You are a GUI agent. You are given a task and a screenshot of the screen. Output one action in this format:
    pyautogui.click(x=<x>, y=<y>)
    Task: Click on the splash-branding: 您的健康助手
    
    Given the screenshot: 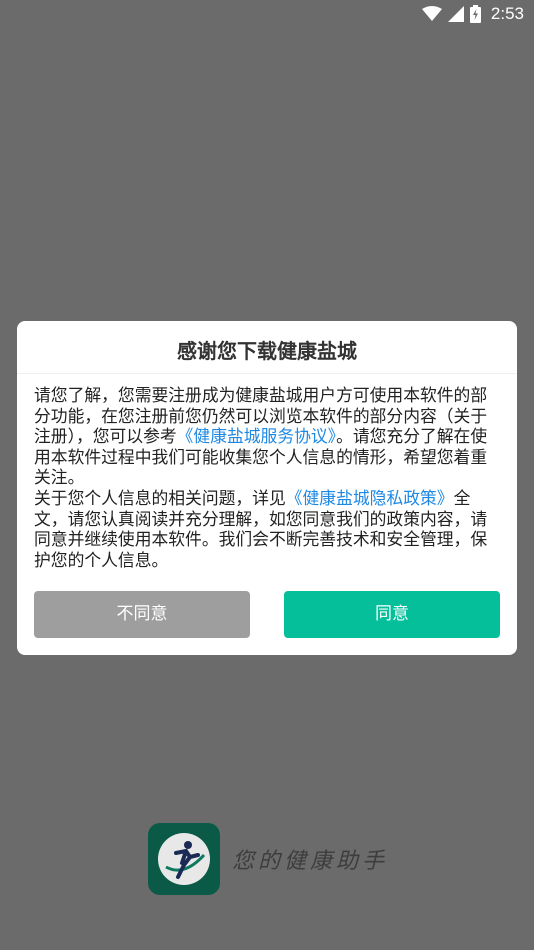 What is the action you would take?
    pyautogui.click(x=273, y=859)
    